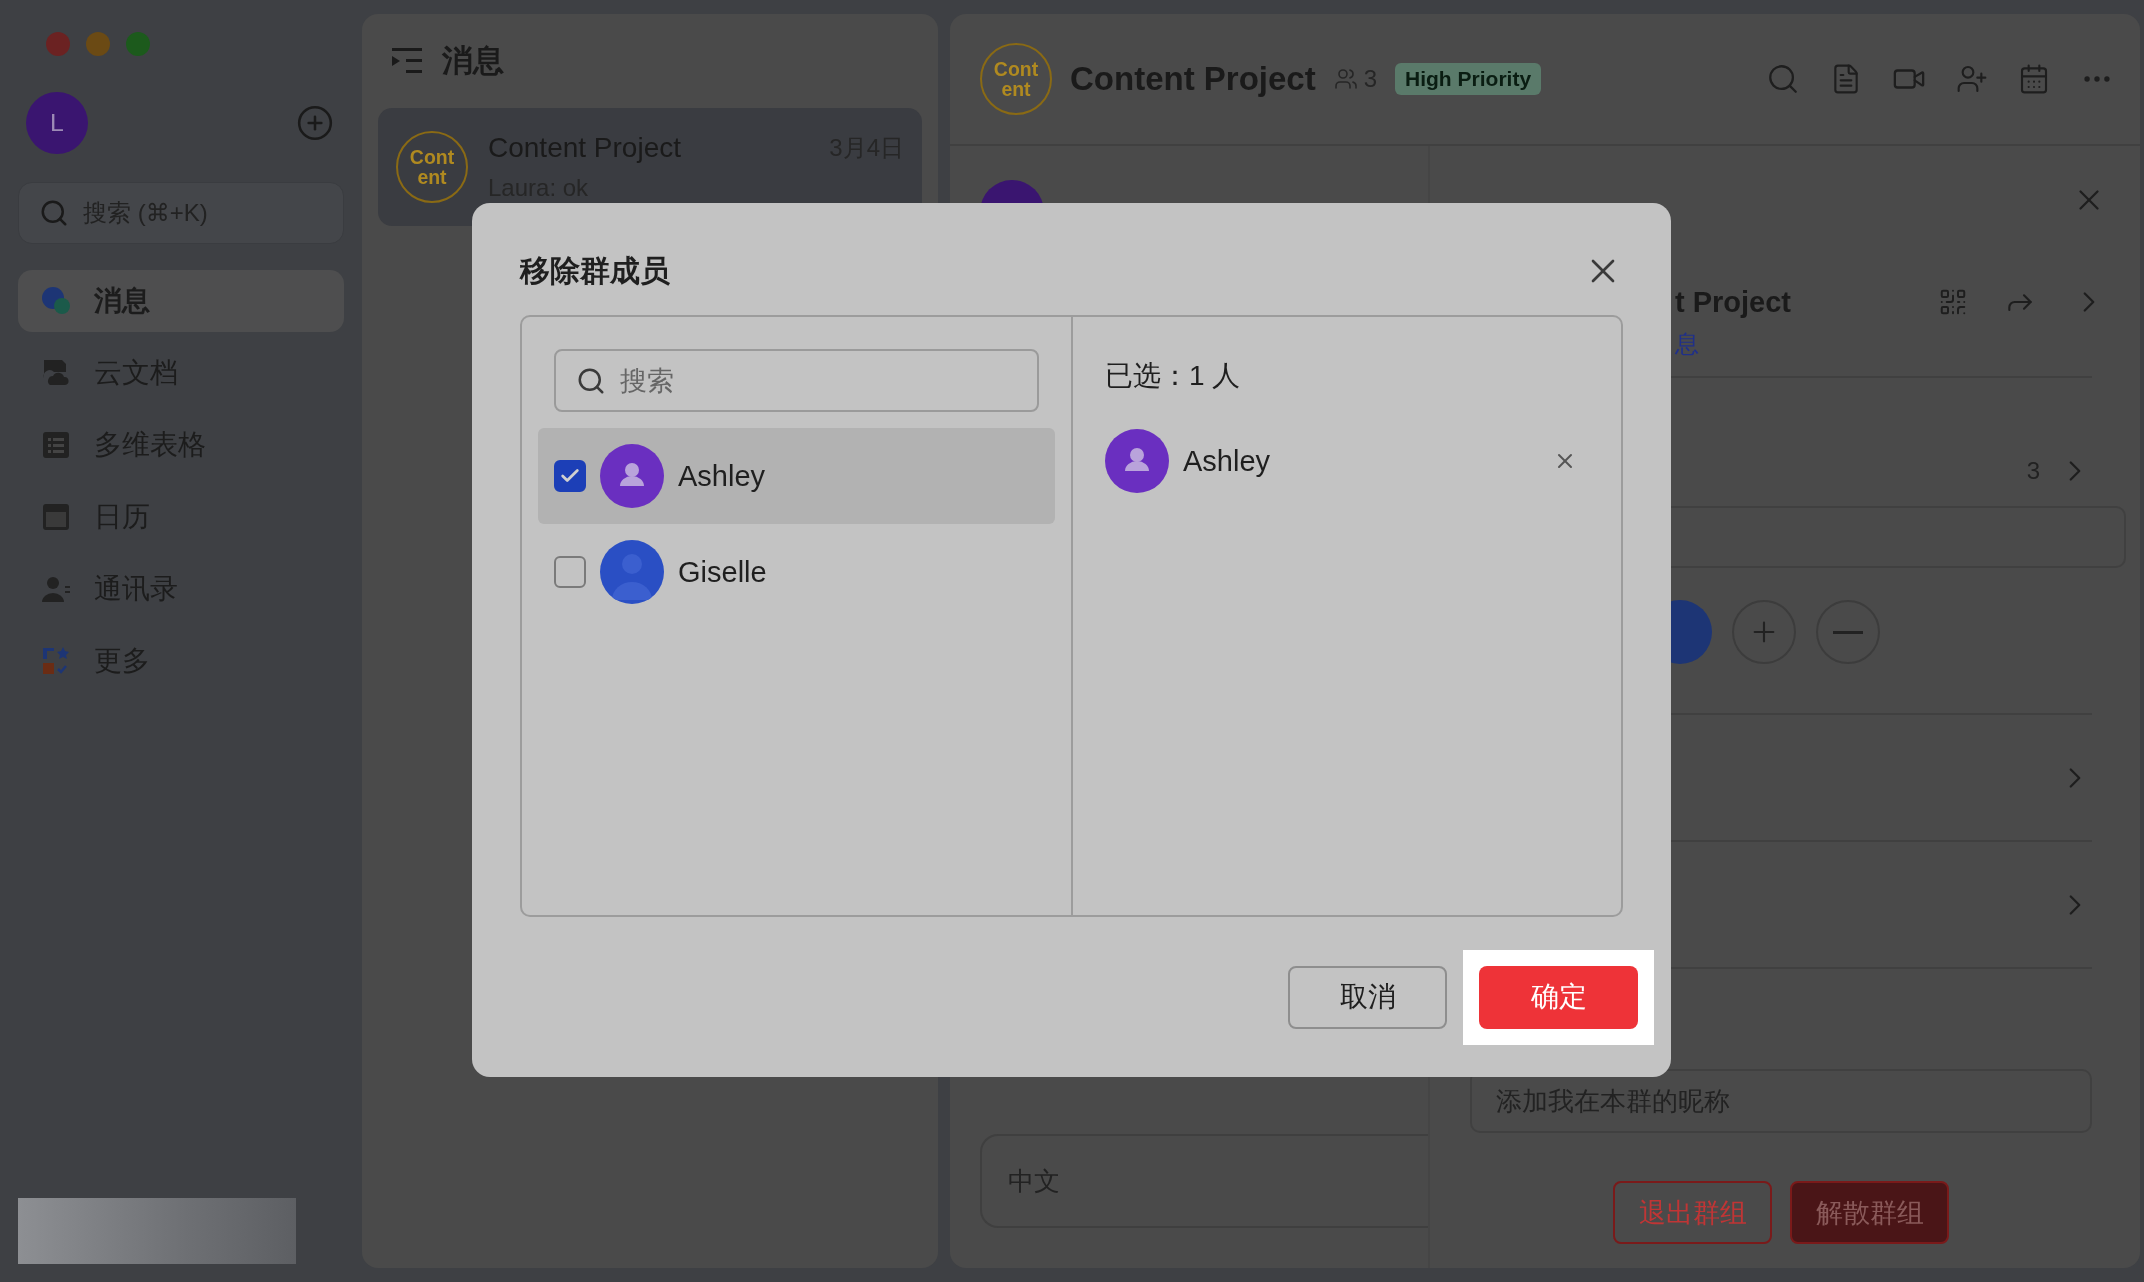 This screenshot has height=1282, width=2144. I want to click on add-icon, so click(315, 123).